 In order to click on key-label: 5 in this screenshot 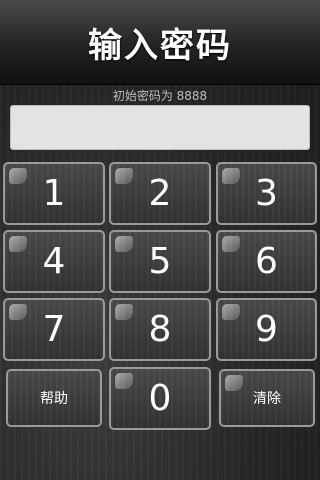, I will do `click(160, 261)`.